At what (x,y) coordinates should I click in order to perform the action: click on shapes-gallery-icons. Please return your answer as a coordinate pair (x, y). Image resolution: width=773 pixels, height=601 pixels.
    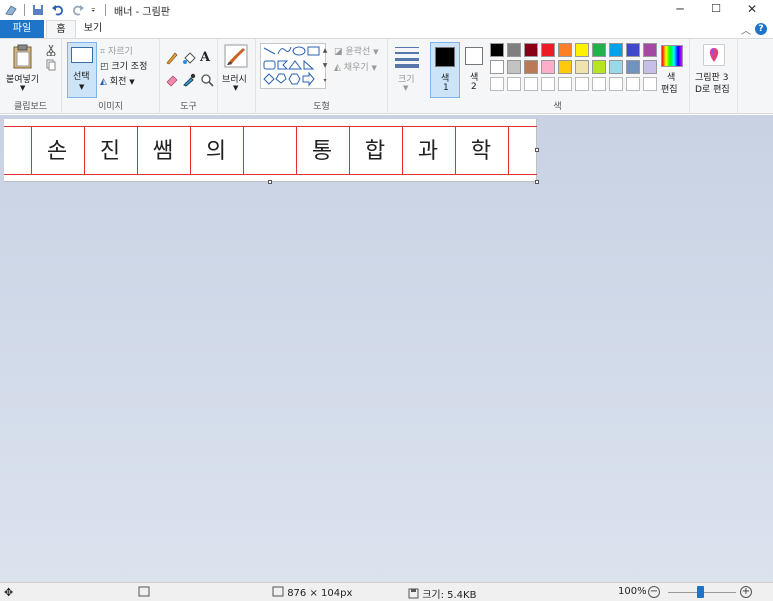
    Looking at the image, I should click on (291, 66).